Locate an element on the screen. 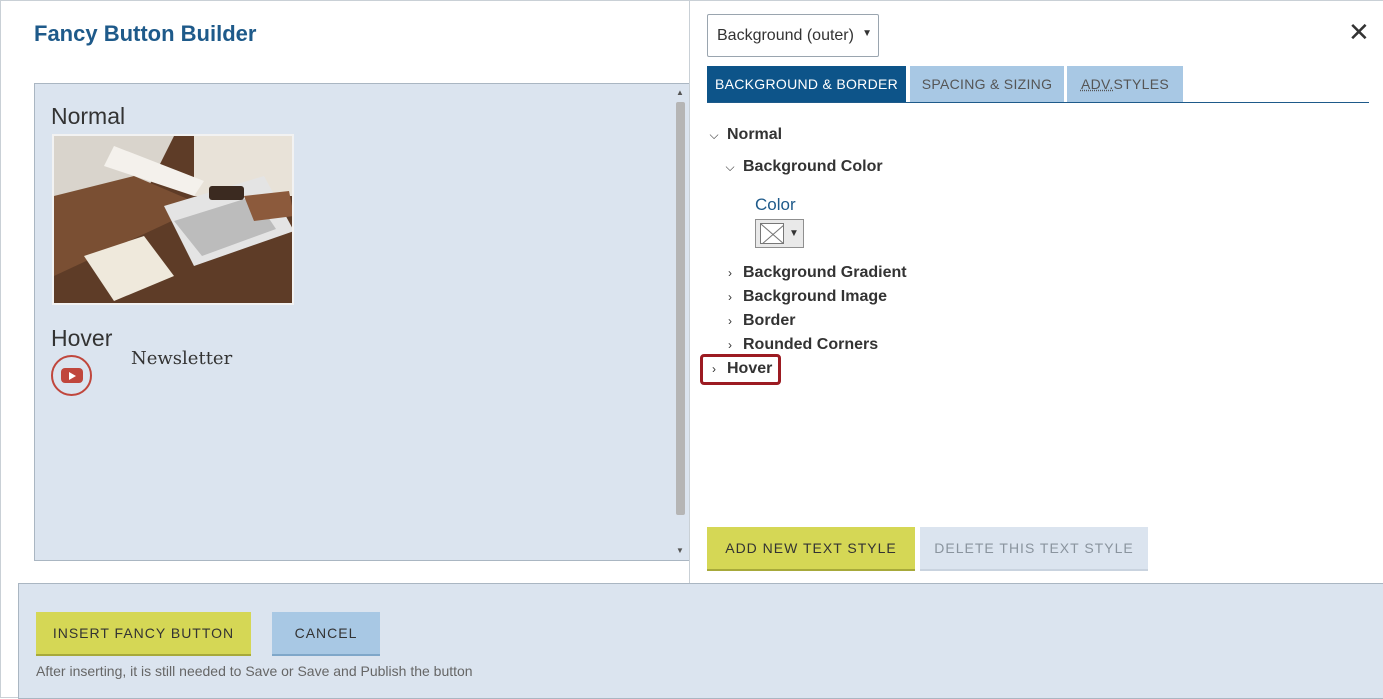  close-icon: ✕ is located at coordinates (1359, 32).